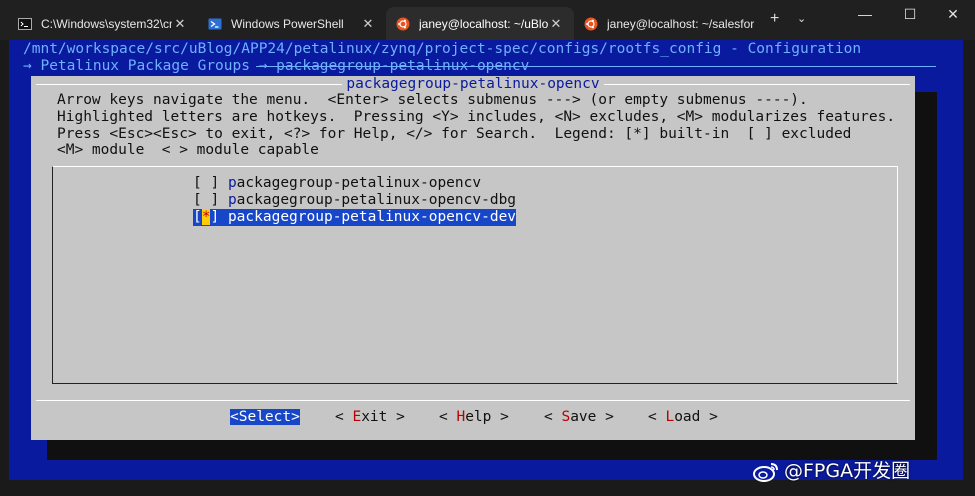  What do you see at coordinates (847, 471) in the screenshot?
I see `watermark-text: @FPGA开发圈` at bounding box center [847, 471].